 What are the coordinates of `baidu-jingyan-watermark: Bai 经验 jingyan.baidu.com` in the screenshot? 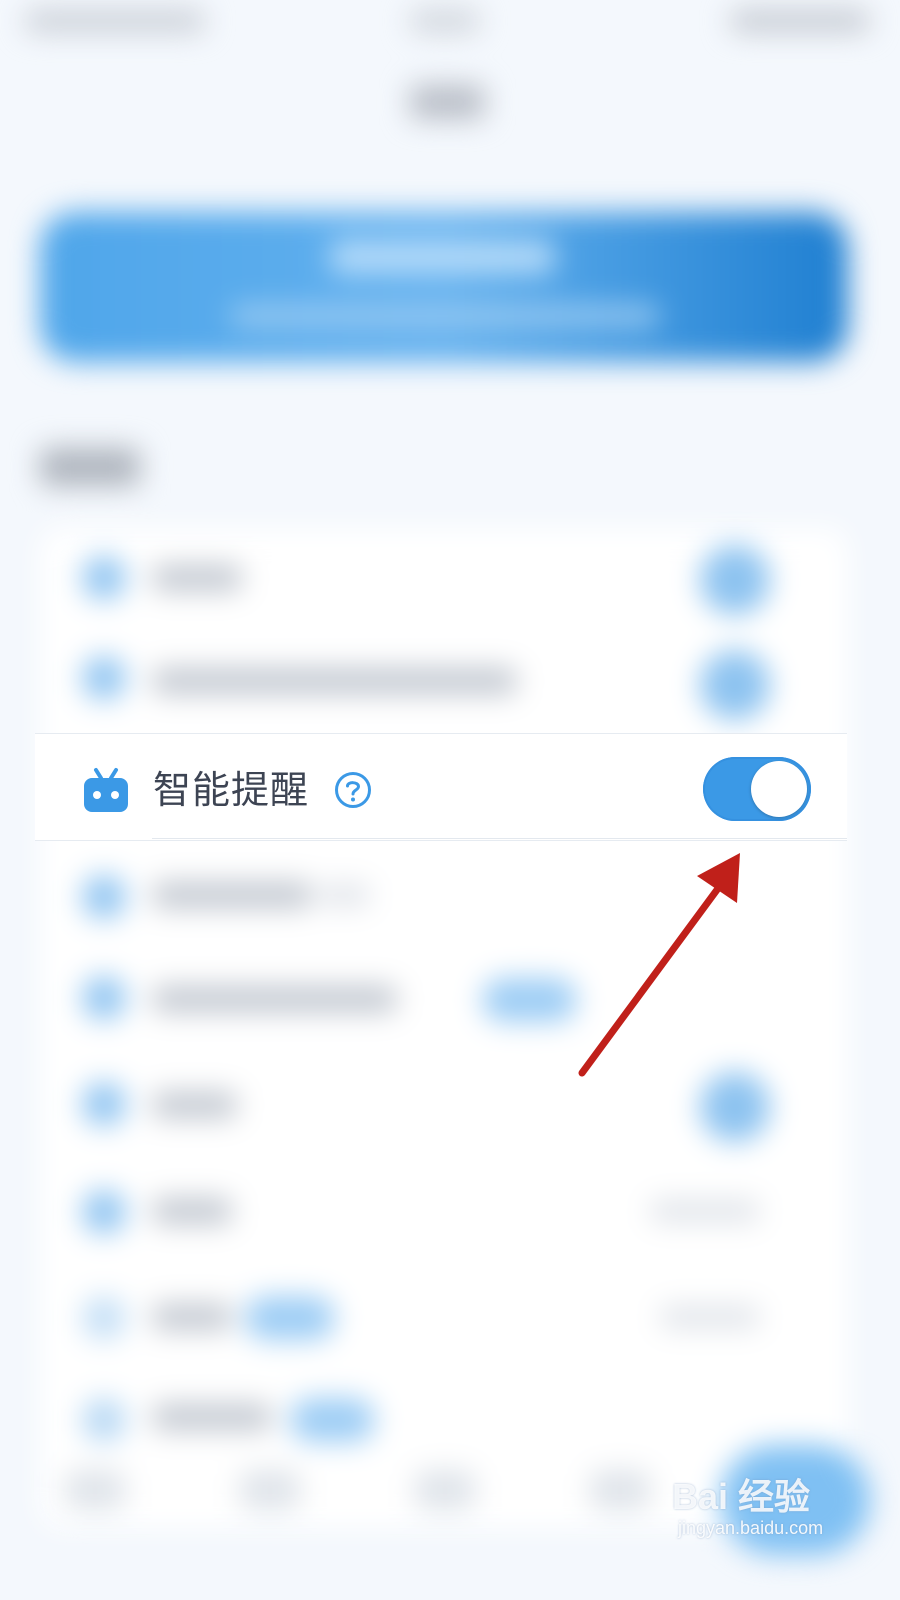 It's located at (757, 1510).